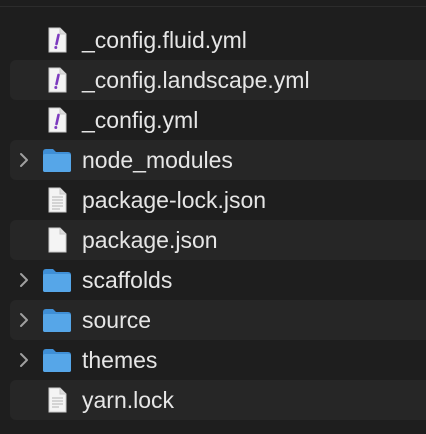 This screenshot has height=434, width=426. I want to click on list-item: scaffolds, so click(213, 280).